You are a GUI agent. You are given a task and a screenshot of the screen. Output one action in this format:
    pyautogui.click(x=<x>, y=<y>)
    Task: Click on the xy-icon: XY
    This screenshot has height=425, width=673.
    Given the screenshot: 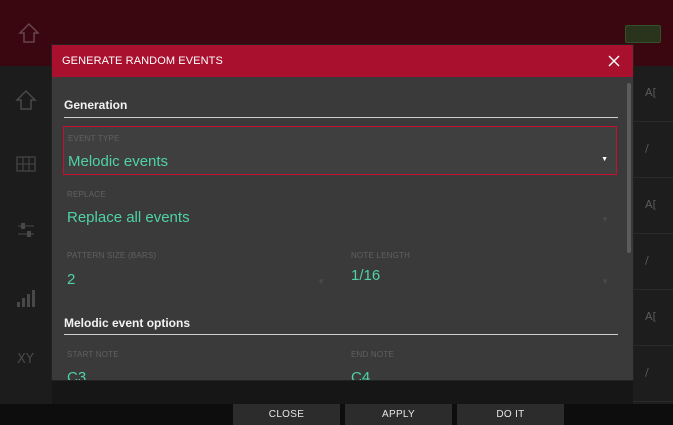 What is the action you would take?
    pyautogui.click(x=25, y=359)
    